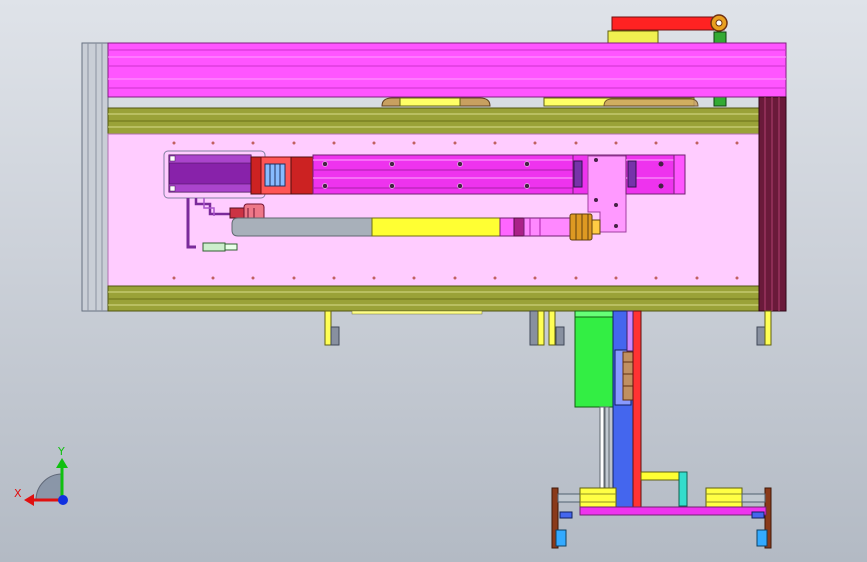 Image resolution: width=867 pixels, height=562 pixels. Describe the element at coordinates (282, 175) in the screenshot. I see `motor-coupling` at that location.